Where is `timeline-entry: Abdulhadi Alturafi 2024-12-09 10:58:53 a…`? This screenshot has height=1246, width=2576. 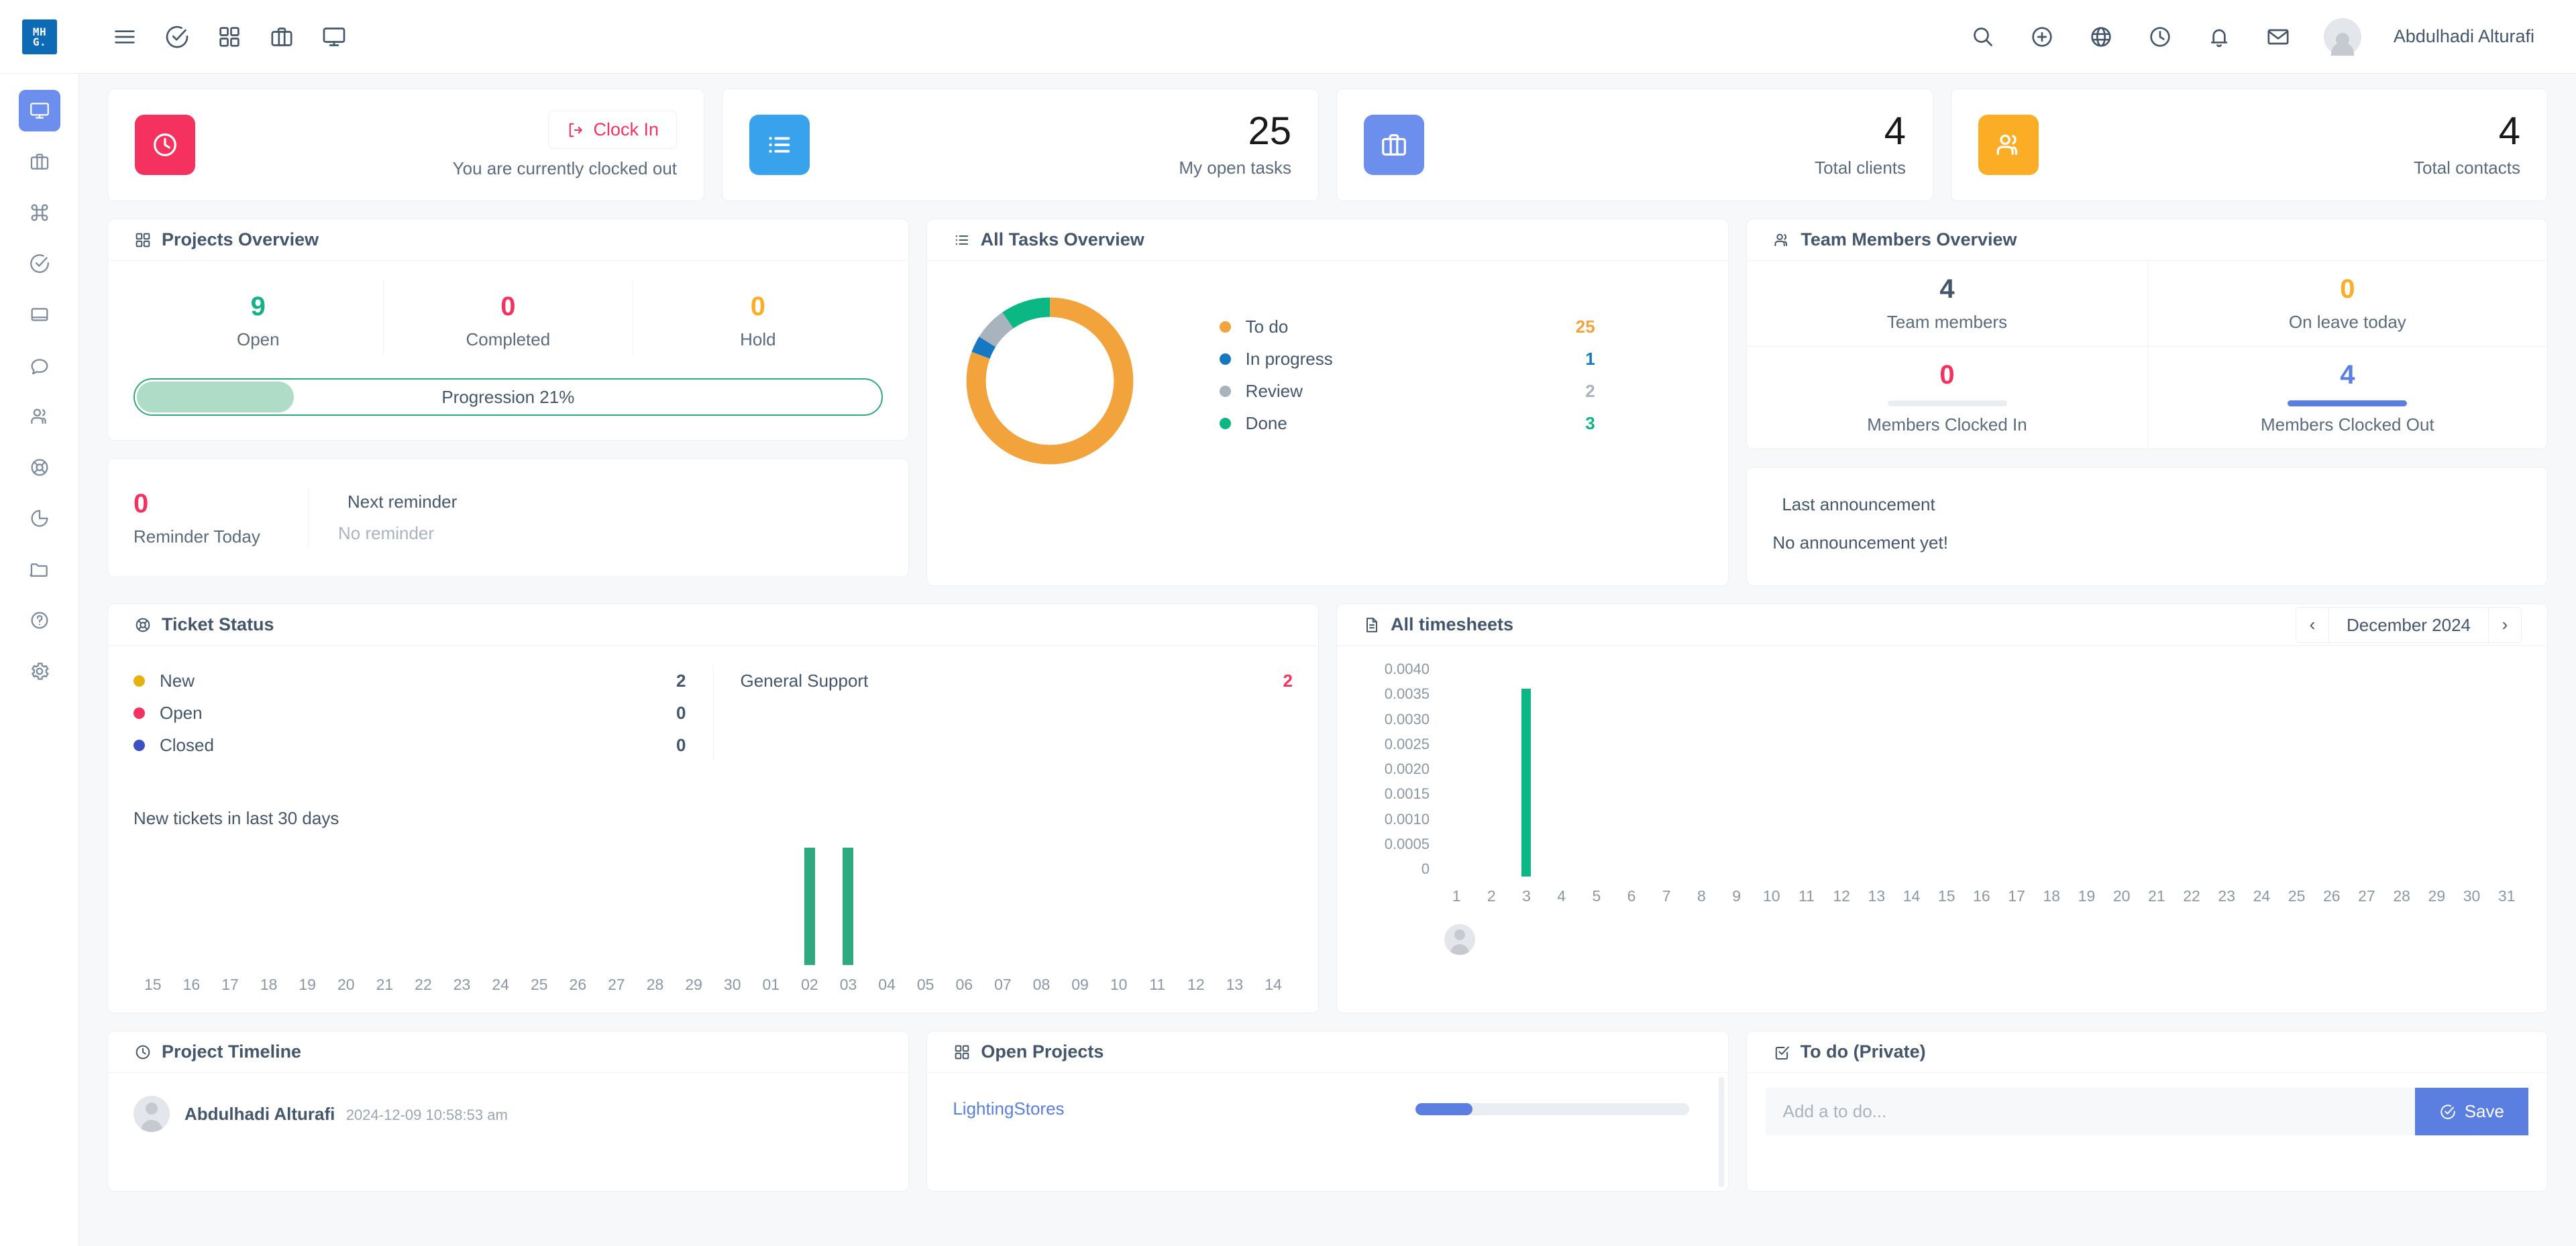 timeline-entry: Abdulhadi Alturafi 2024-12-09 10:58:53 a… is located at coordinates (508, 1114).